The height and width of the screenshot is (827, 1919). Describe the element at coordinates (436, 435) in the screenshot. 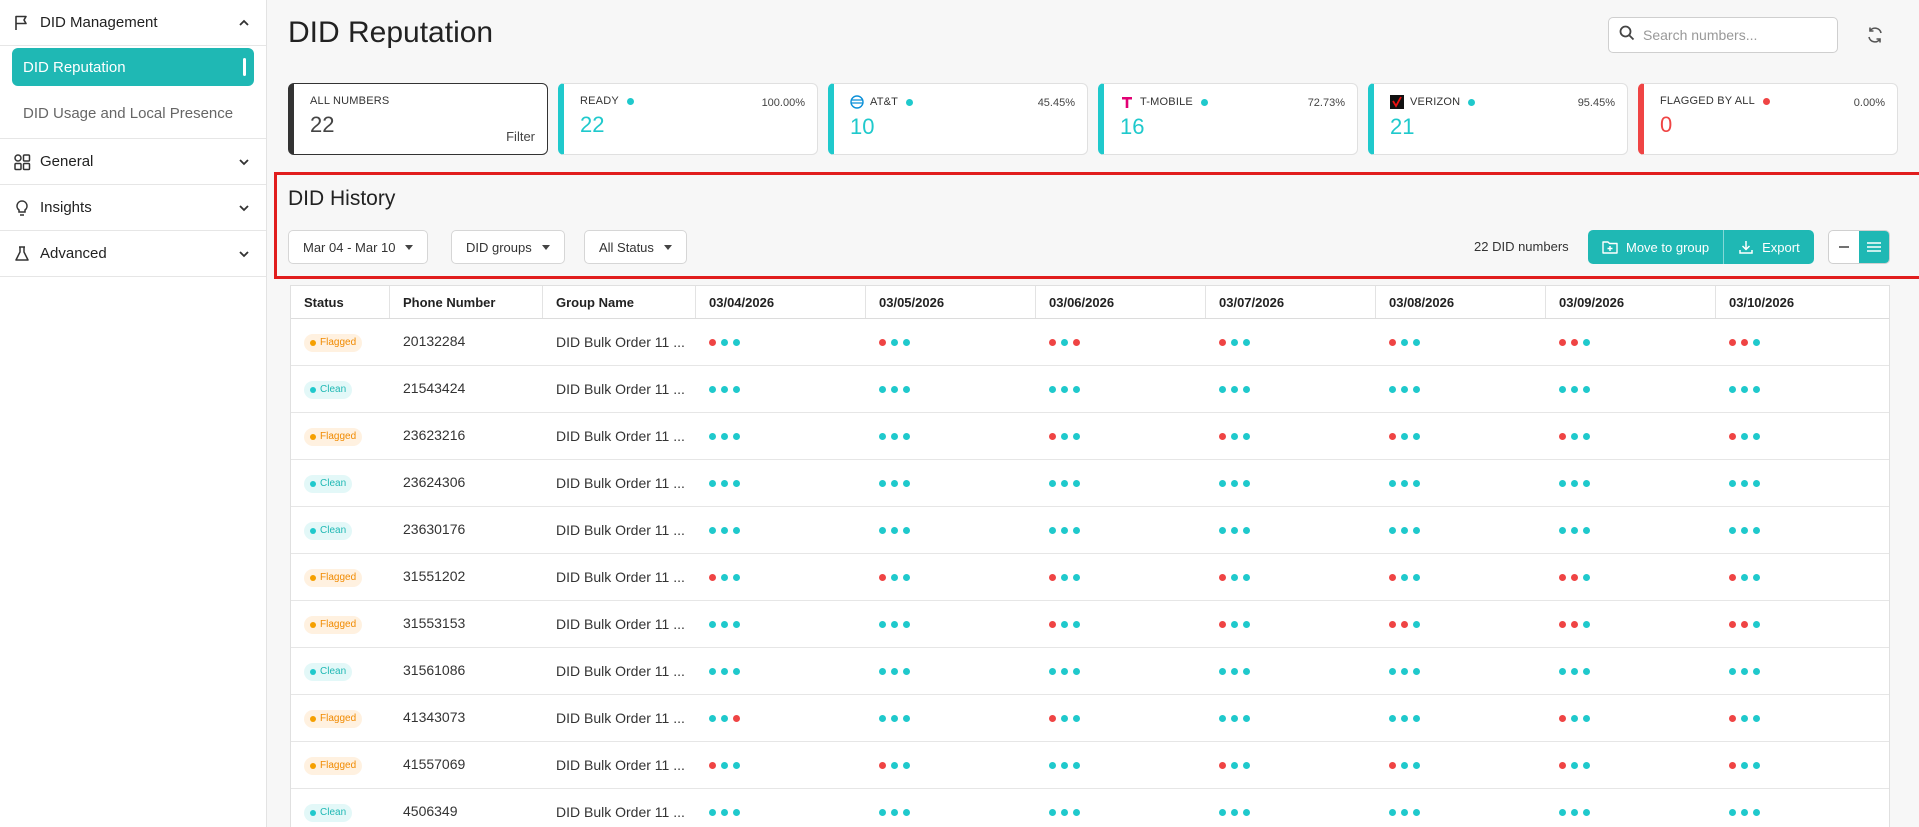

I see `phone-number: 23623216` at that location.